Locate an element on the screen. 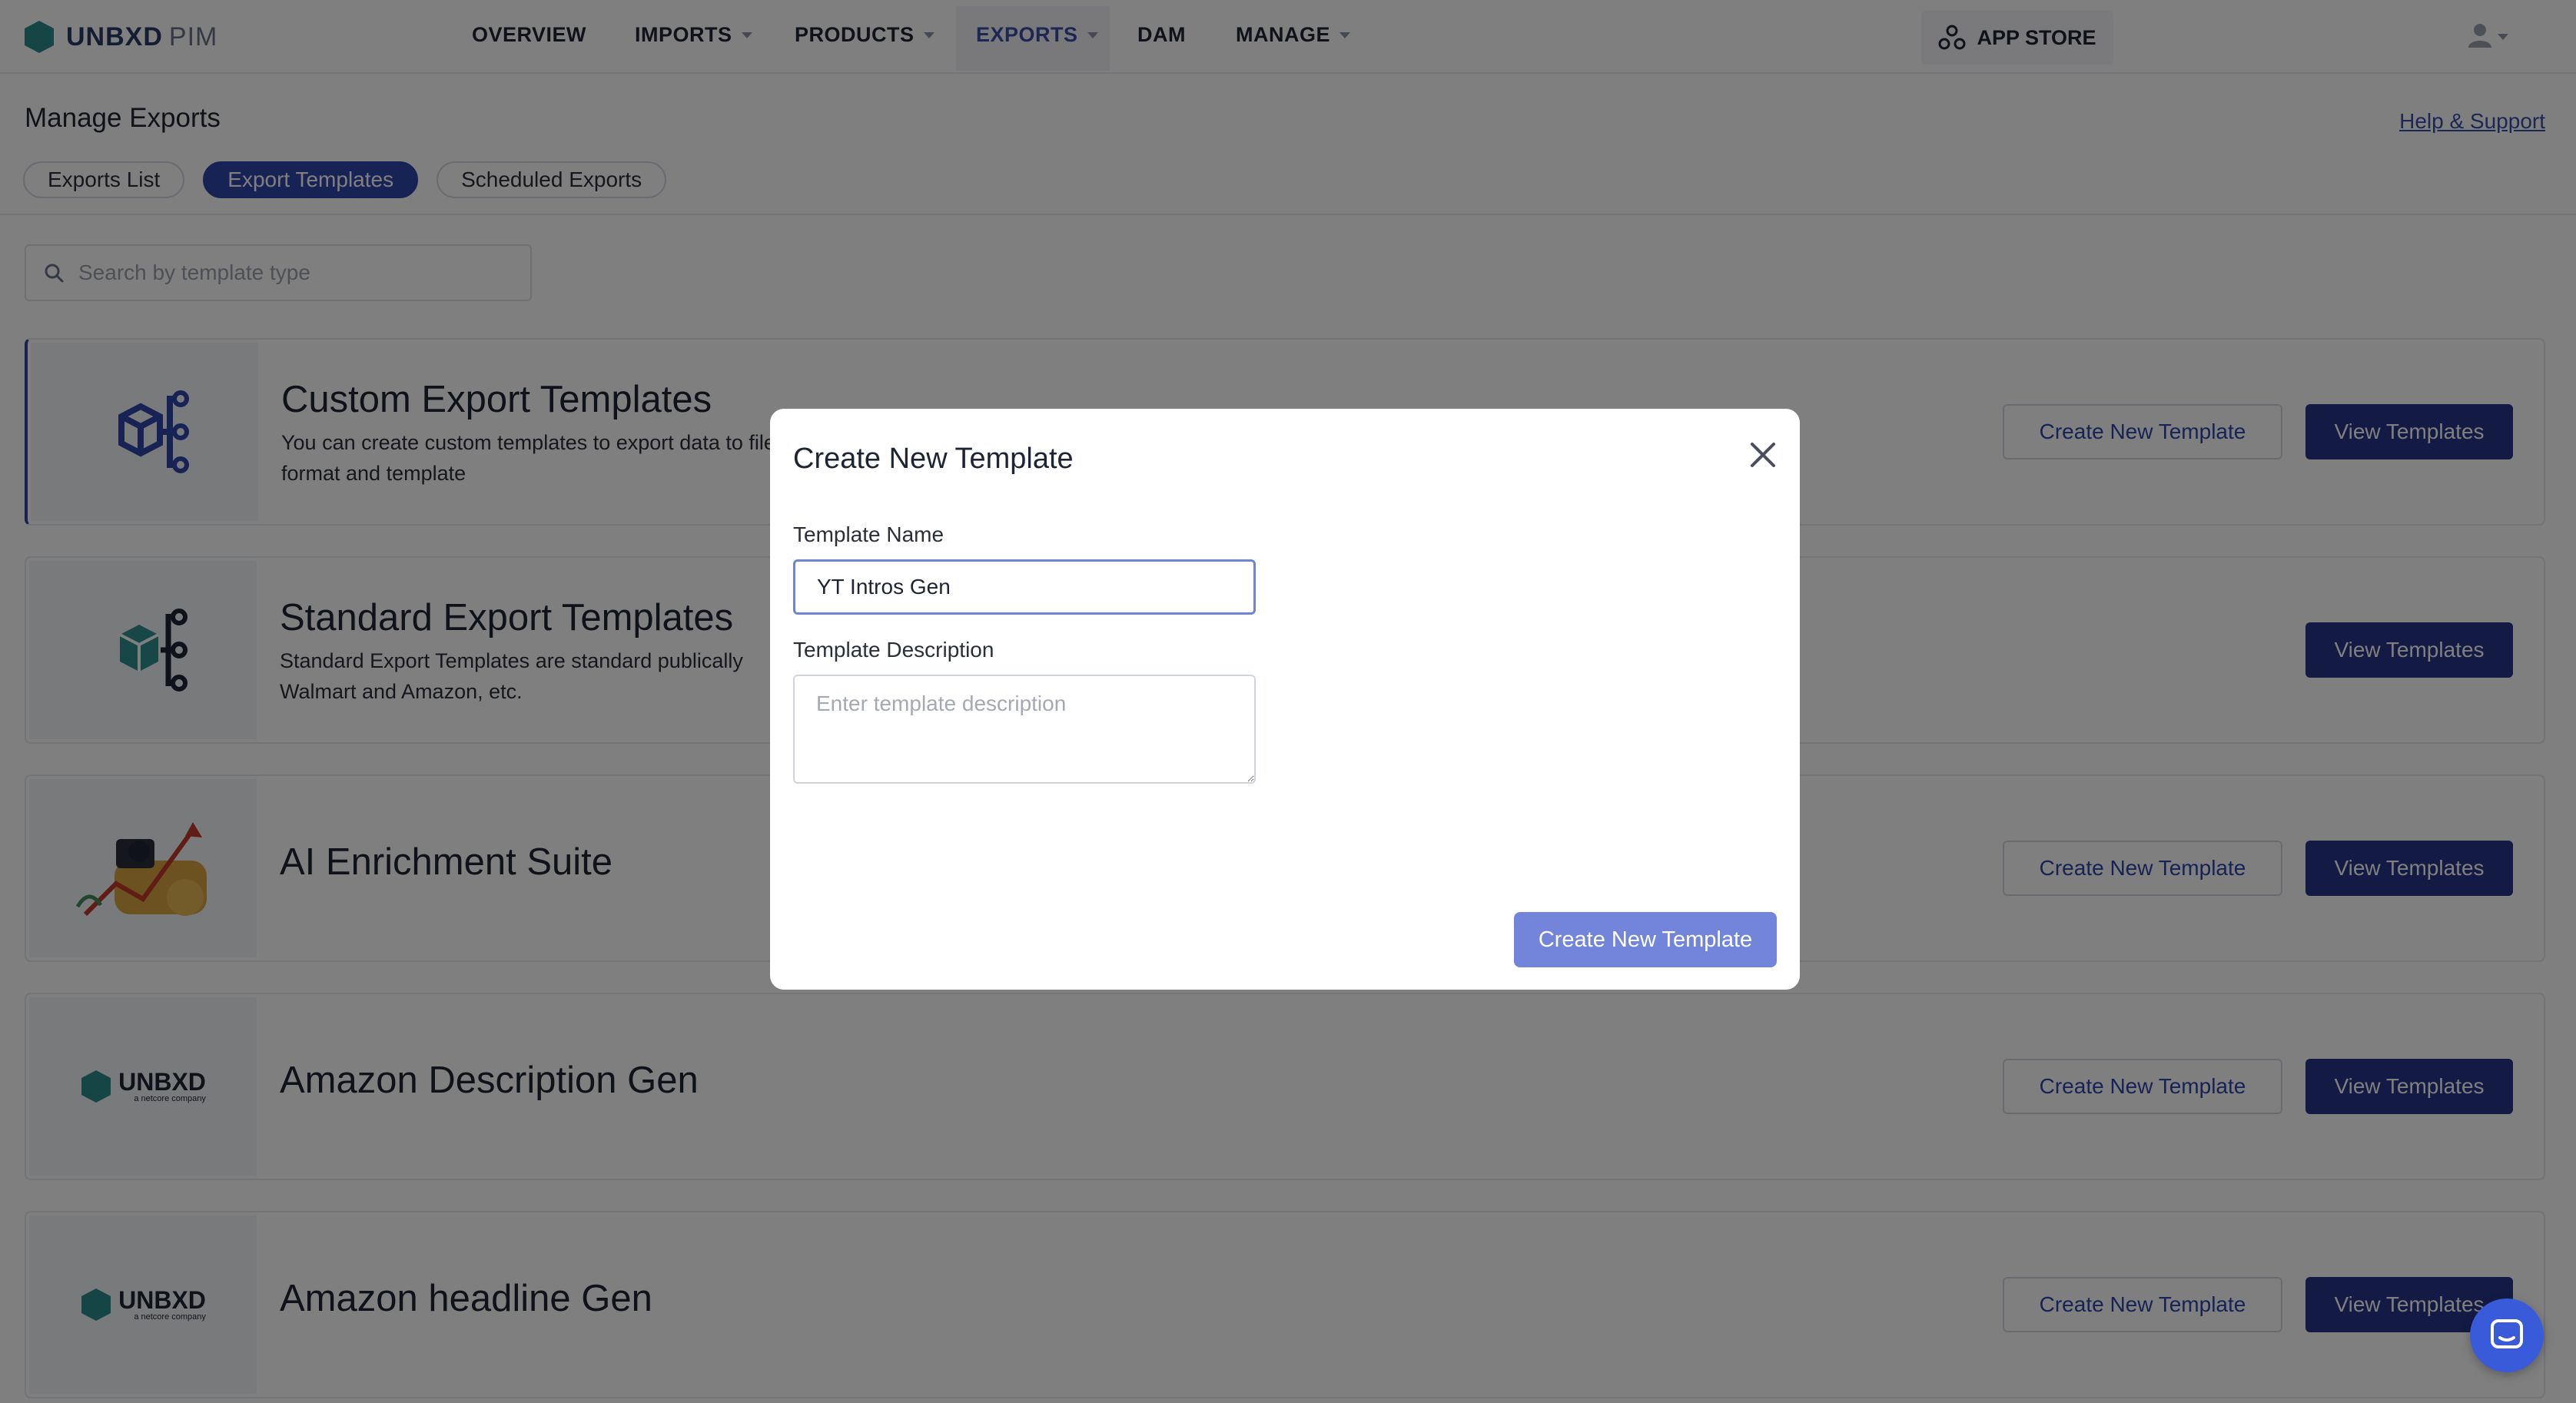 Image resolution: width=2576 pixels, height=1403 pixels. template-description-label: Template Description is located at coordinates (893, 650).